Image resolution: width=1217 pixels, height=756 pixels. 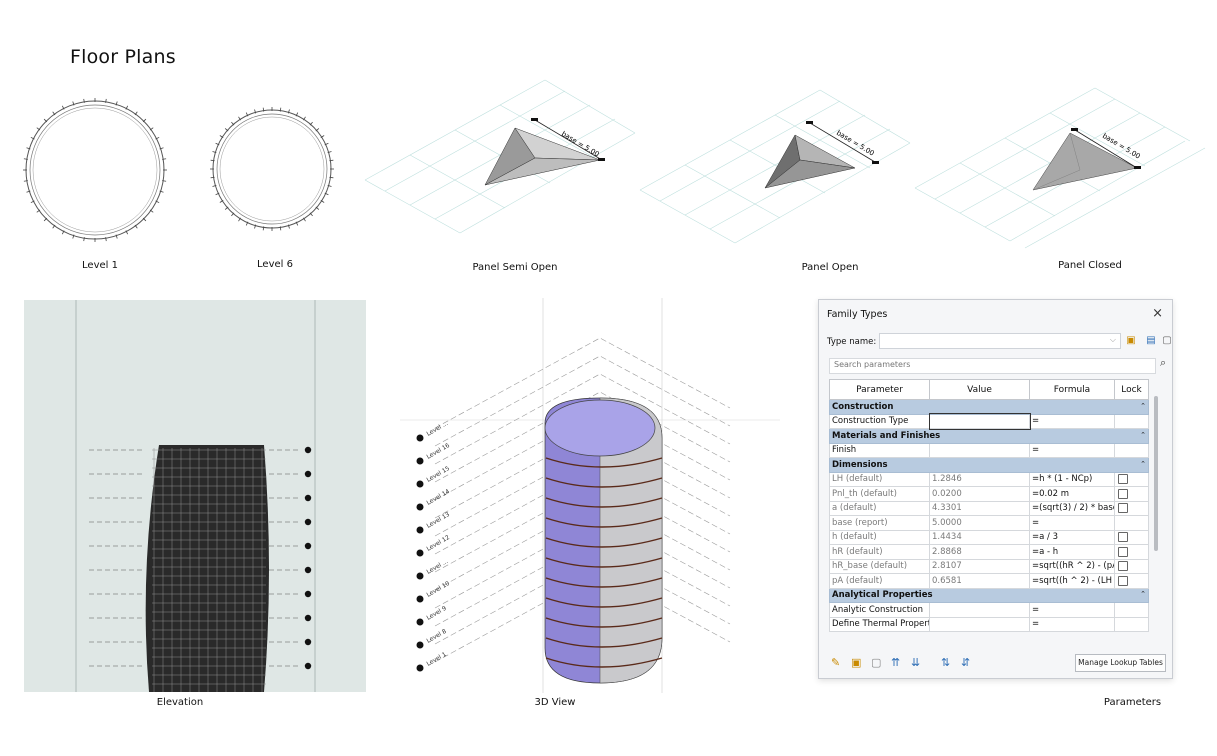 I want to click on group-row: Analytical Properties ⌃, so click(x=989, y=595).